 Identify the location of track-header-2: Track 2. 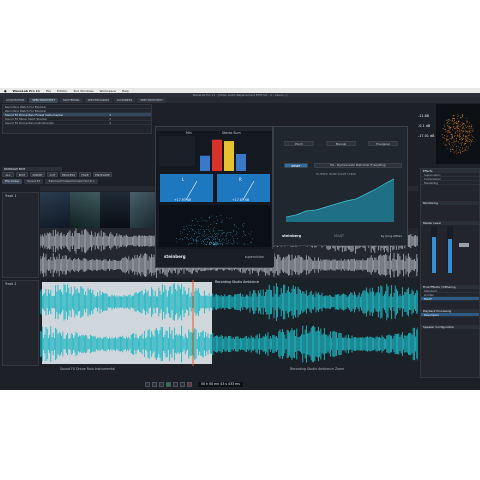
(20, 323).